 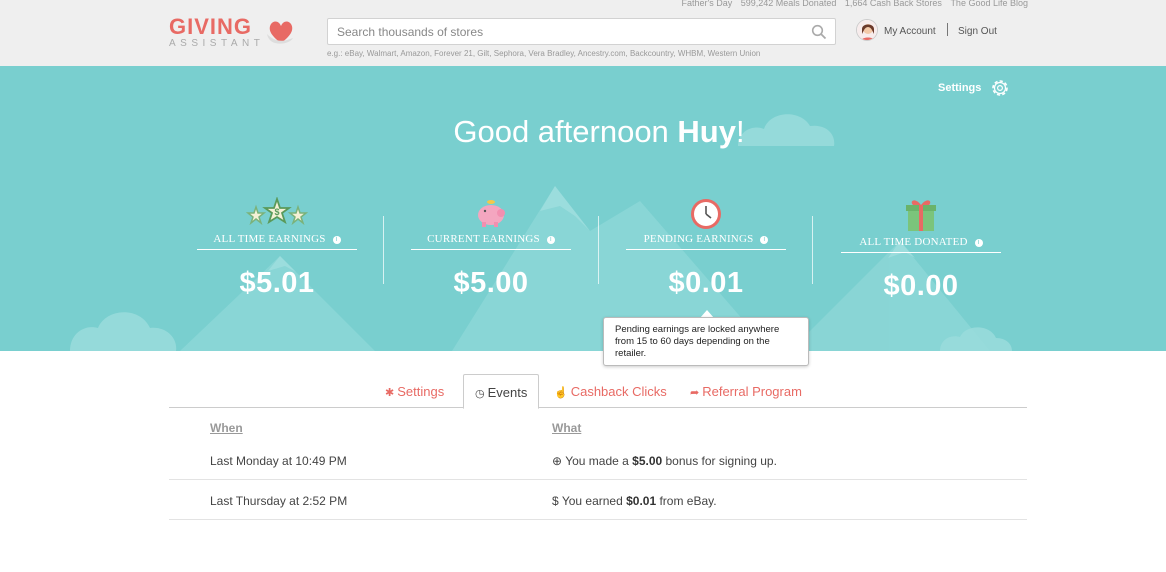 What do you see at coordinates (752, 391) in the screenshot?
I see `tab-label: Referral Program` at bounding box center [752, 391].